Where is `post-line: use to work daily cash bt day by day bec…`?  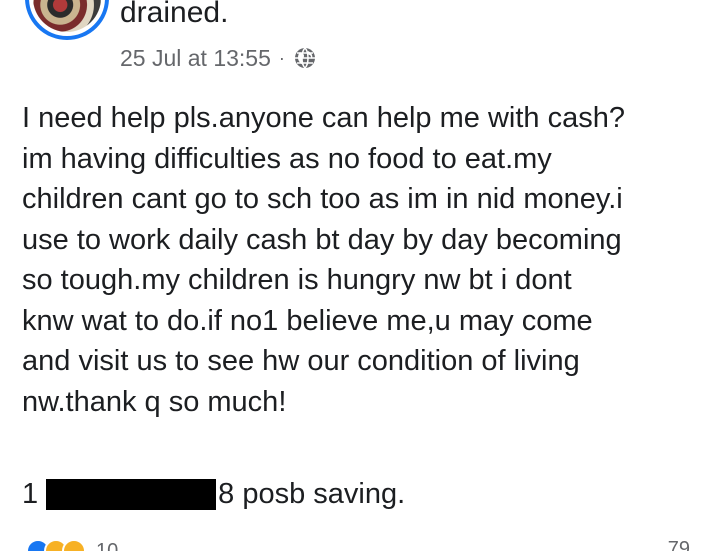
post-line: use to work daily cash bt day by day bec… is located at coordinates (322, 239).